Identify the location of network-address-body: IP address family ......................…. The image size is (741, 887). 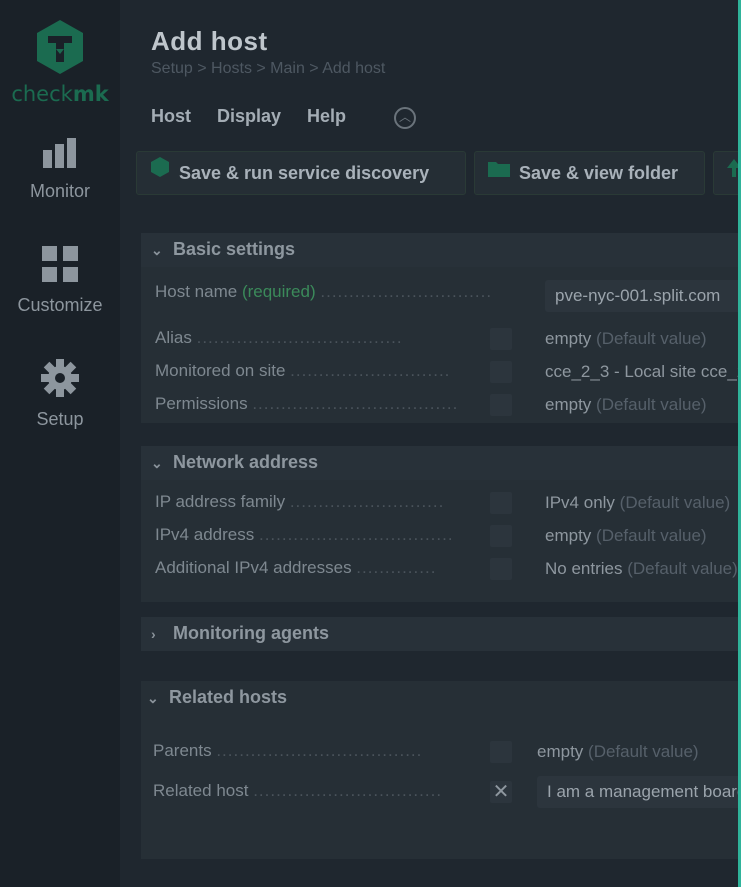
(441, 543).